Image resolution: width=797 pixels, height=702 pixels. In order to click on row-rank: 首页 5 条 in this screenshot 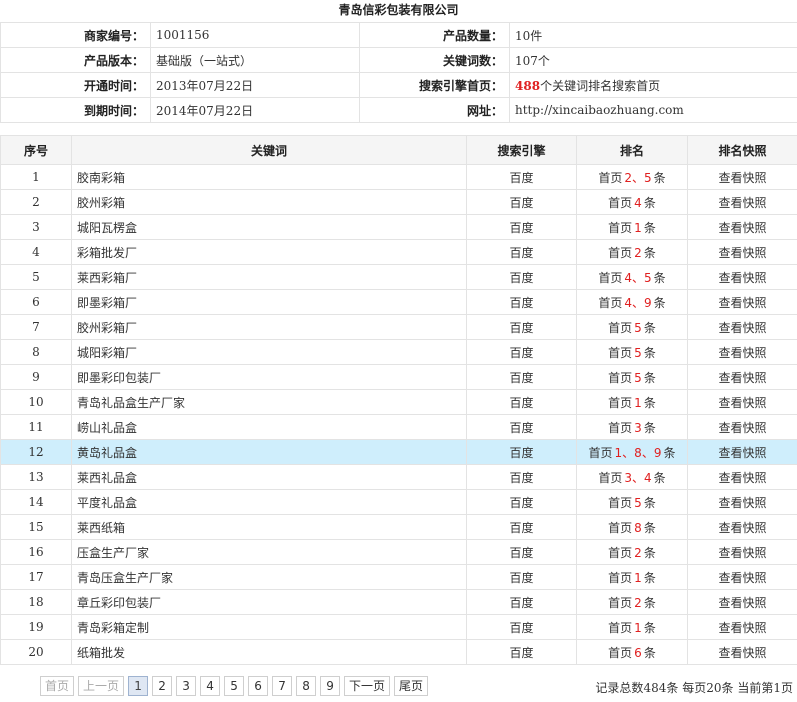, I will do `click(632, 352)`.